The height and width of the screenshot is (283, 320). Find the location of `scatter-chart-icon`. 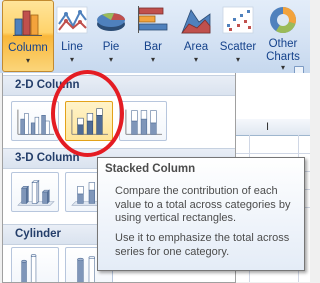

scatter-chart-icon is located at coordinates (238, 20).